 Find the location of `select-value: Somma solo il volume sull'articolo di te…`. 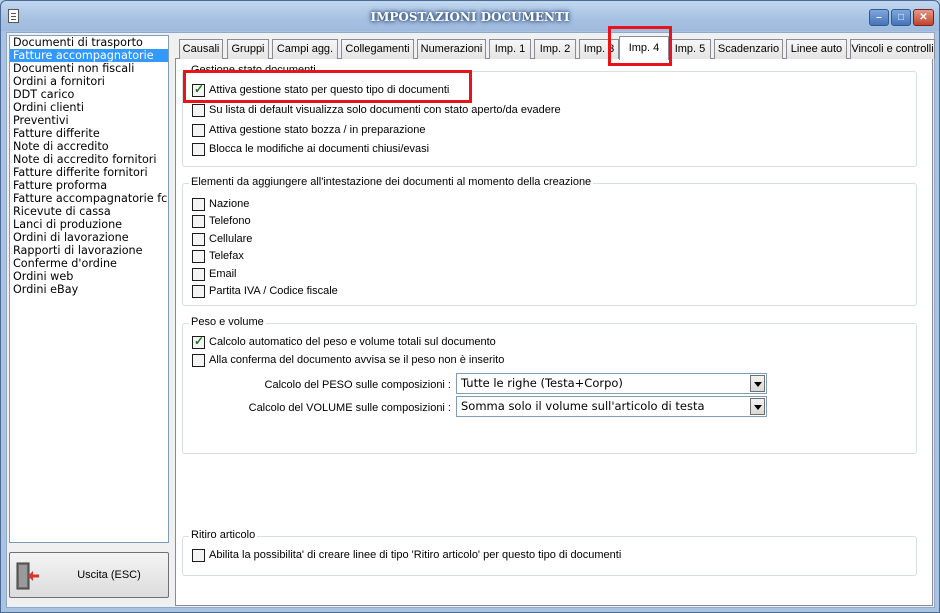

select-value: Somma solo il volume sull'articolo di te… is located at coordinates (583, 406).